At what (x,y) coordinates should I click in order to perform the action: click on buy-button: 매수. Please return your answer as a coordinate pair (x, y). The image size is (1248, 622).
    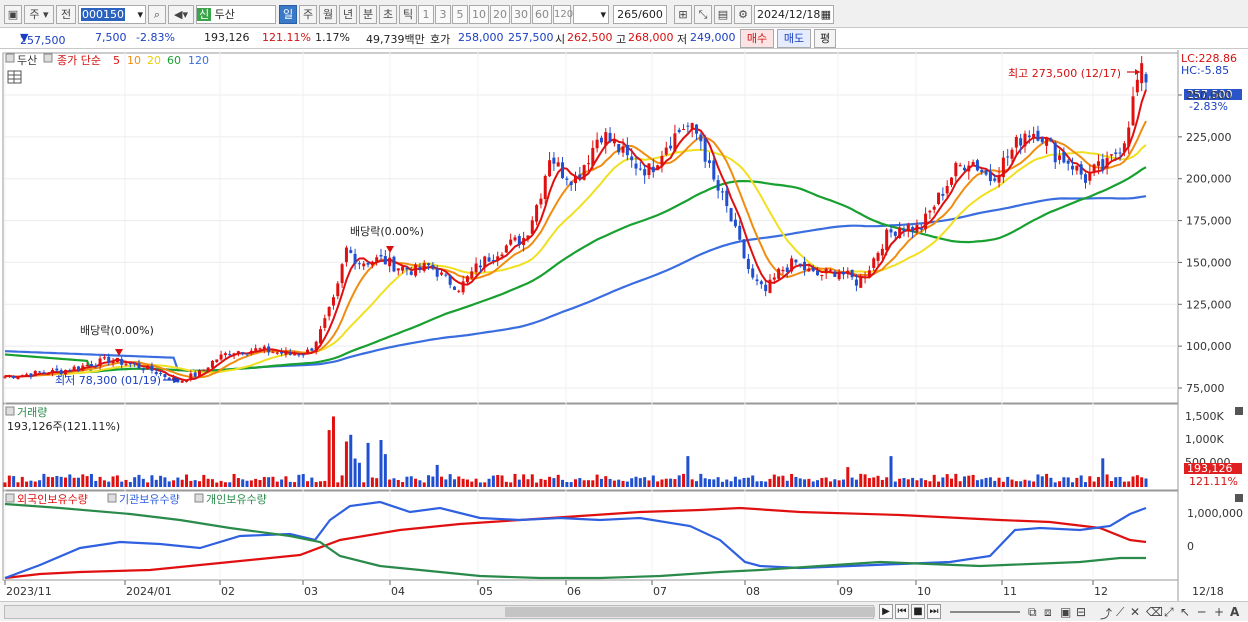
    Looking at the image, I should click on (757, 38).